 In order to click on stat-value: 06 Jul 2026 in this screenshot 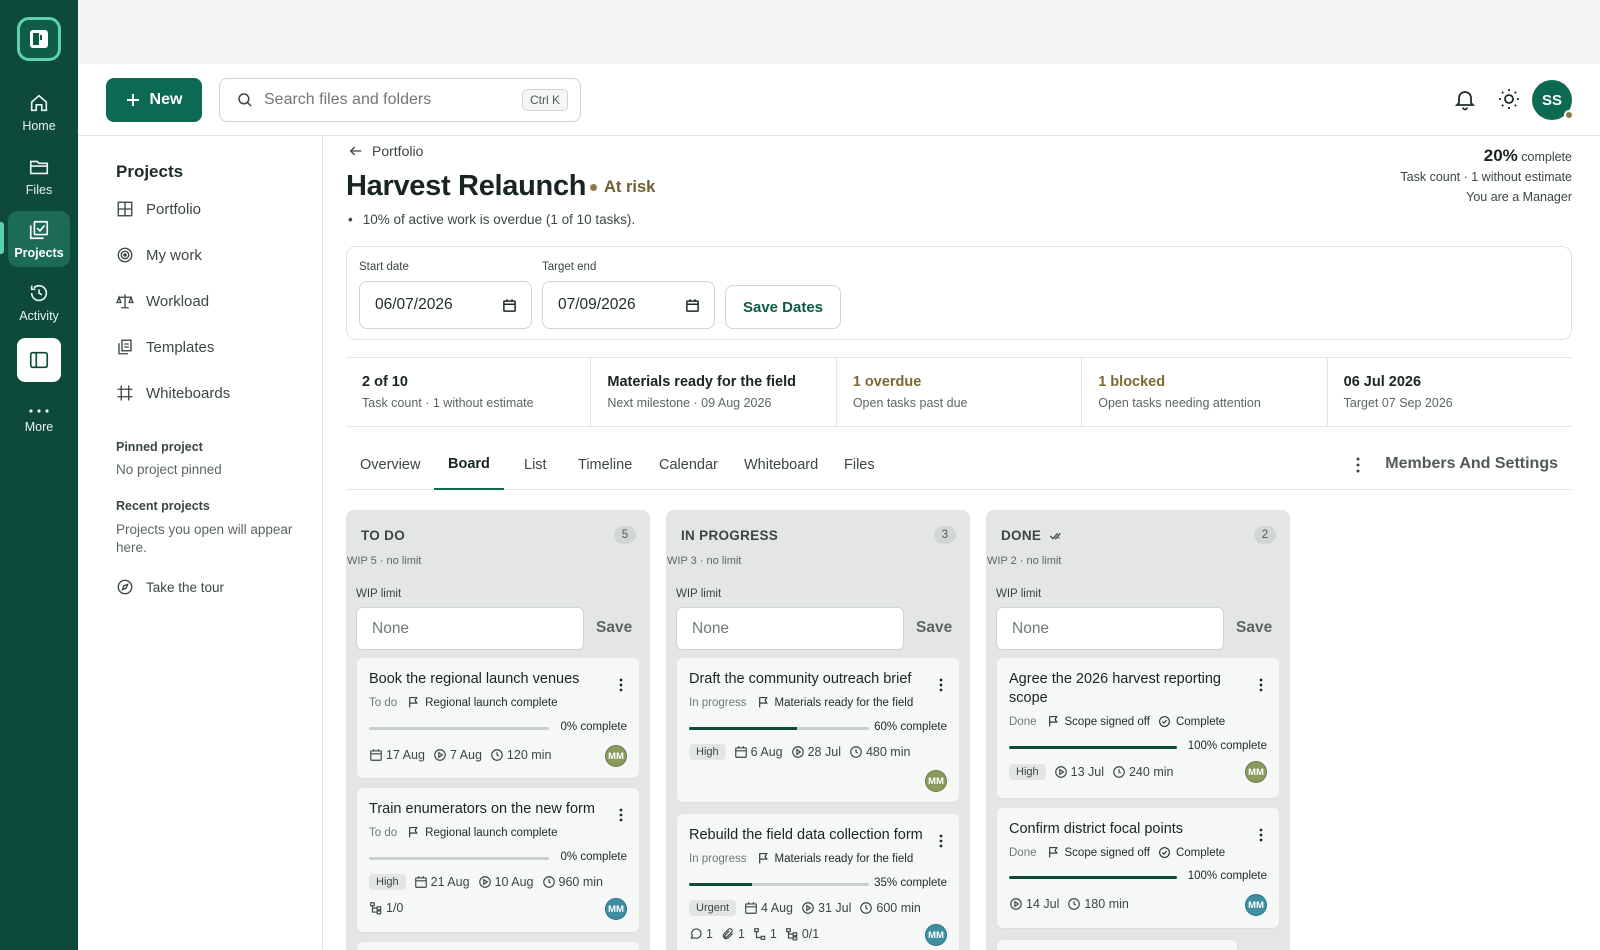, I will do `click(1382, 382)`.